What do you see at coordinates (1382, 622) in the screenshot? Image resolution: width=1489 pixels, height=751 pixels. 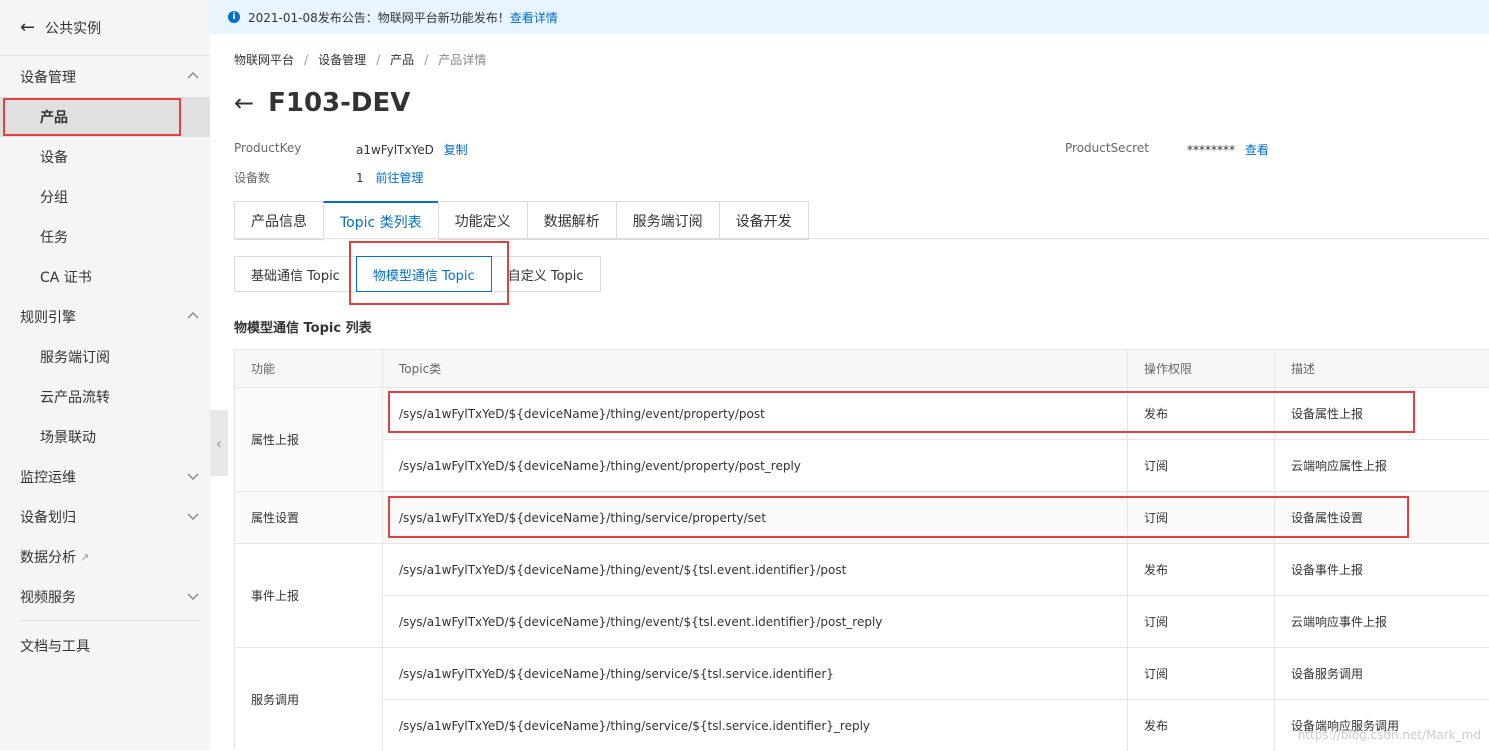 I see `description-cell: 云端响应事件上报` at bounding box center [1382, 622].